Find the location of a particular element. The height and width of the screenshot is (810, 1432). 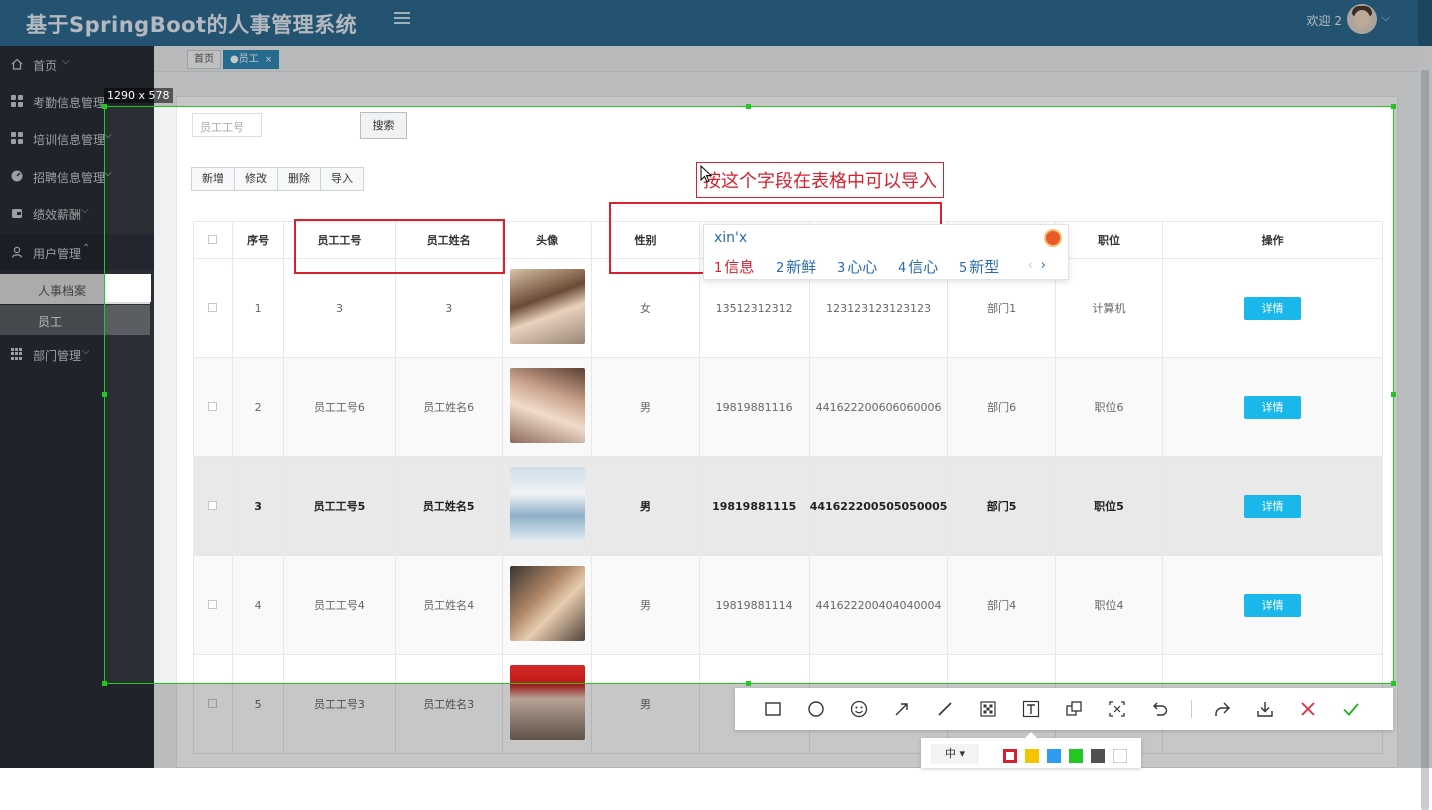

color-swatch-blue is located at coordinates (1054, 756).